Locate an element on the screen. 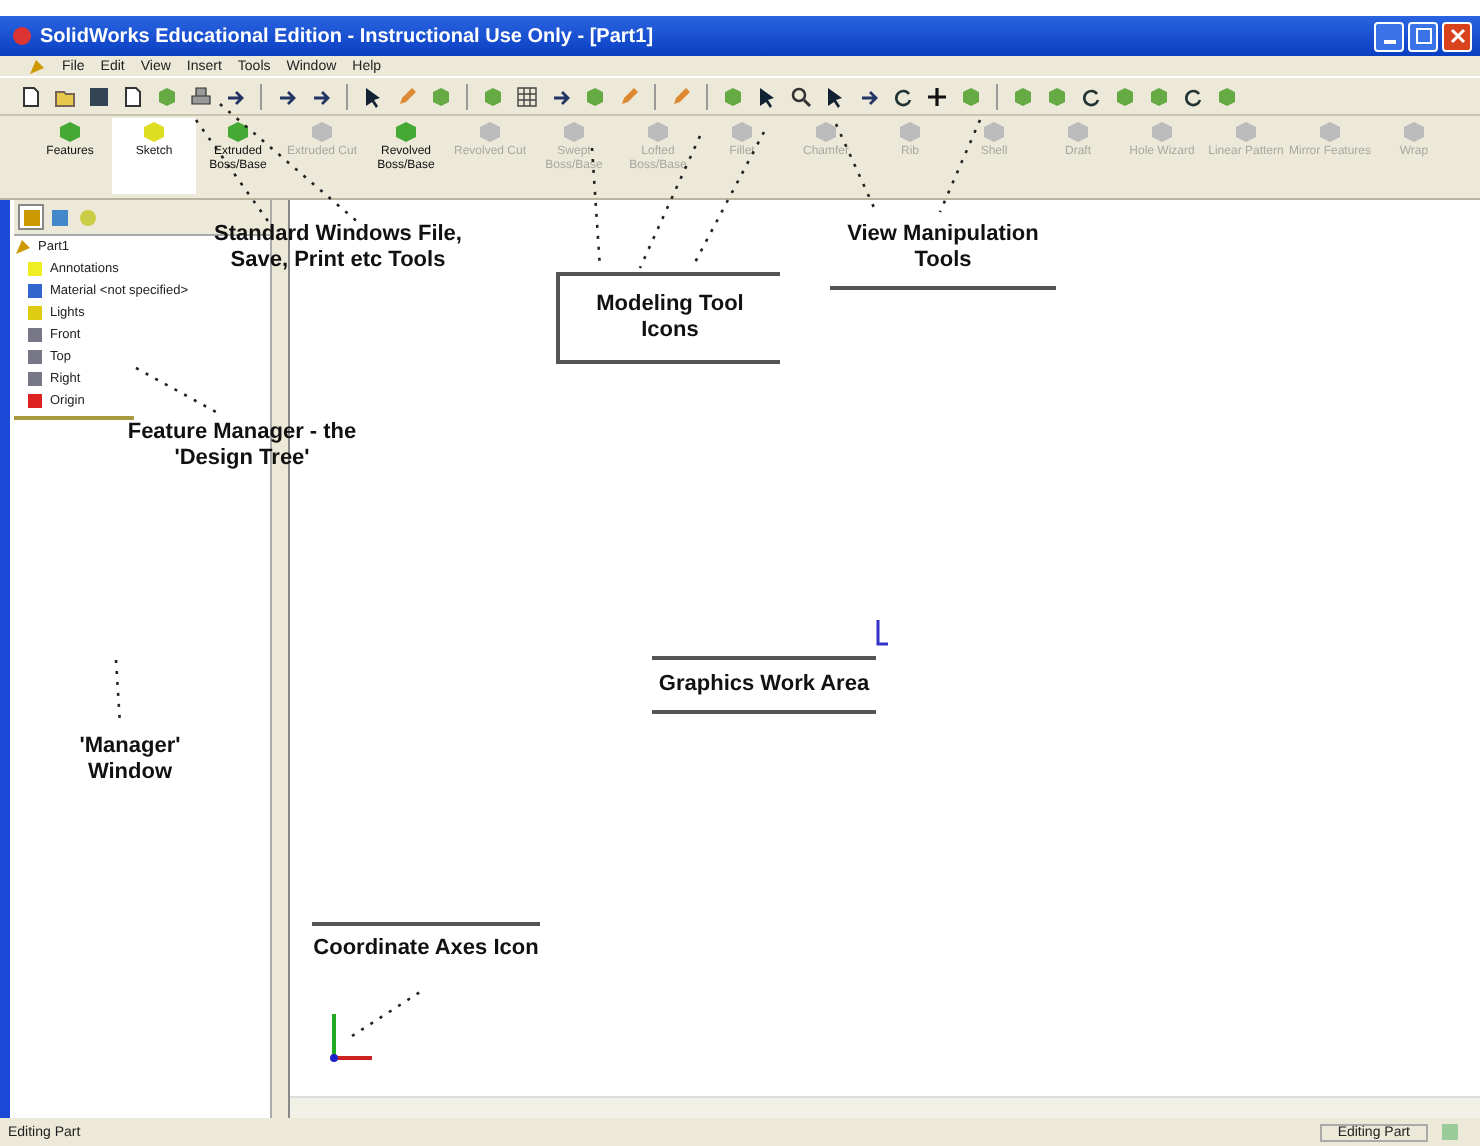  toolbar-button is located at coordinates (527, 96).